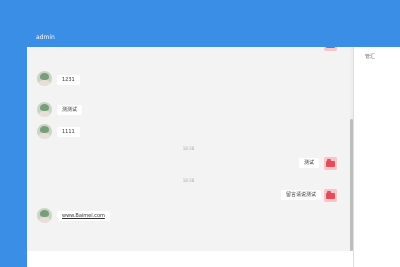  What do you see at coordinates (188, 111) in the screenshot?
I see `message-row: 测测试` at bounding box center [188, 111].